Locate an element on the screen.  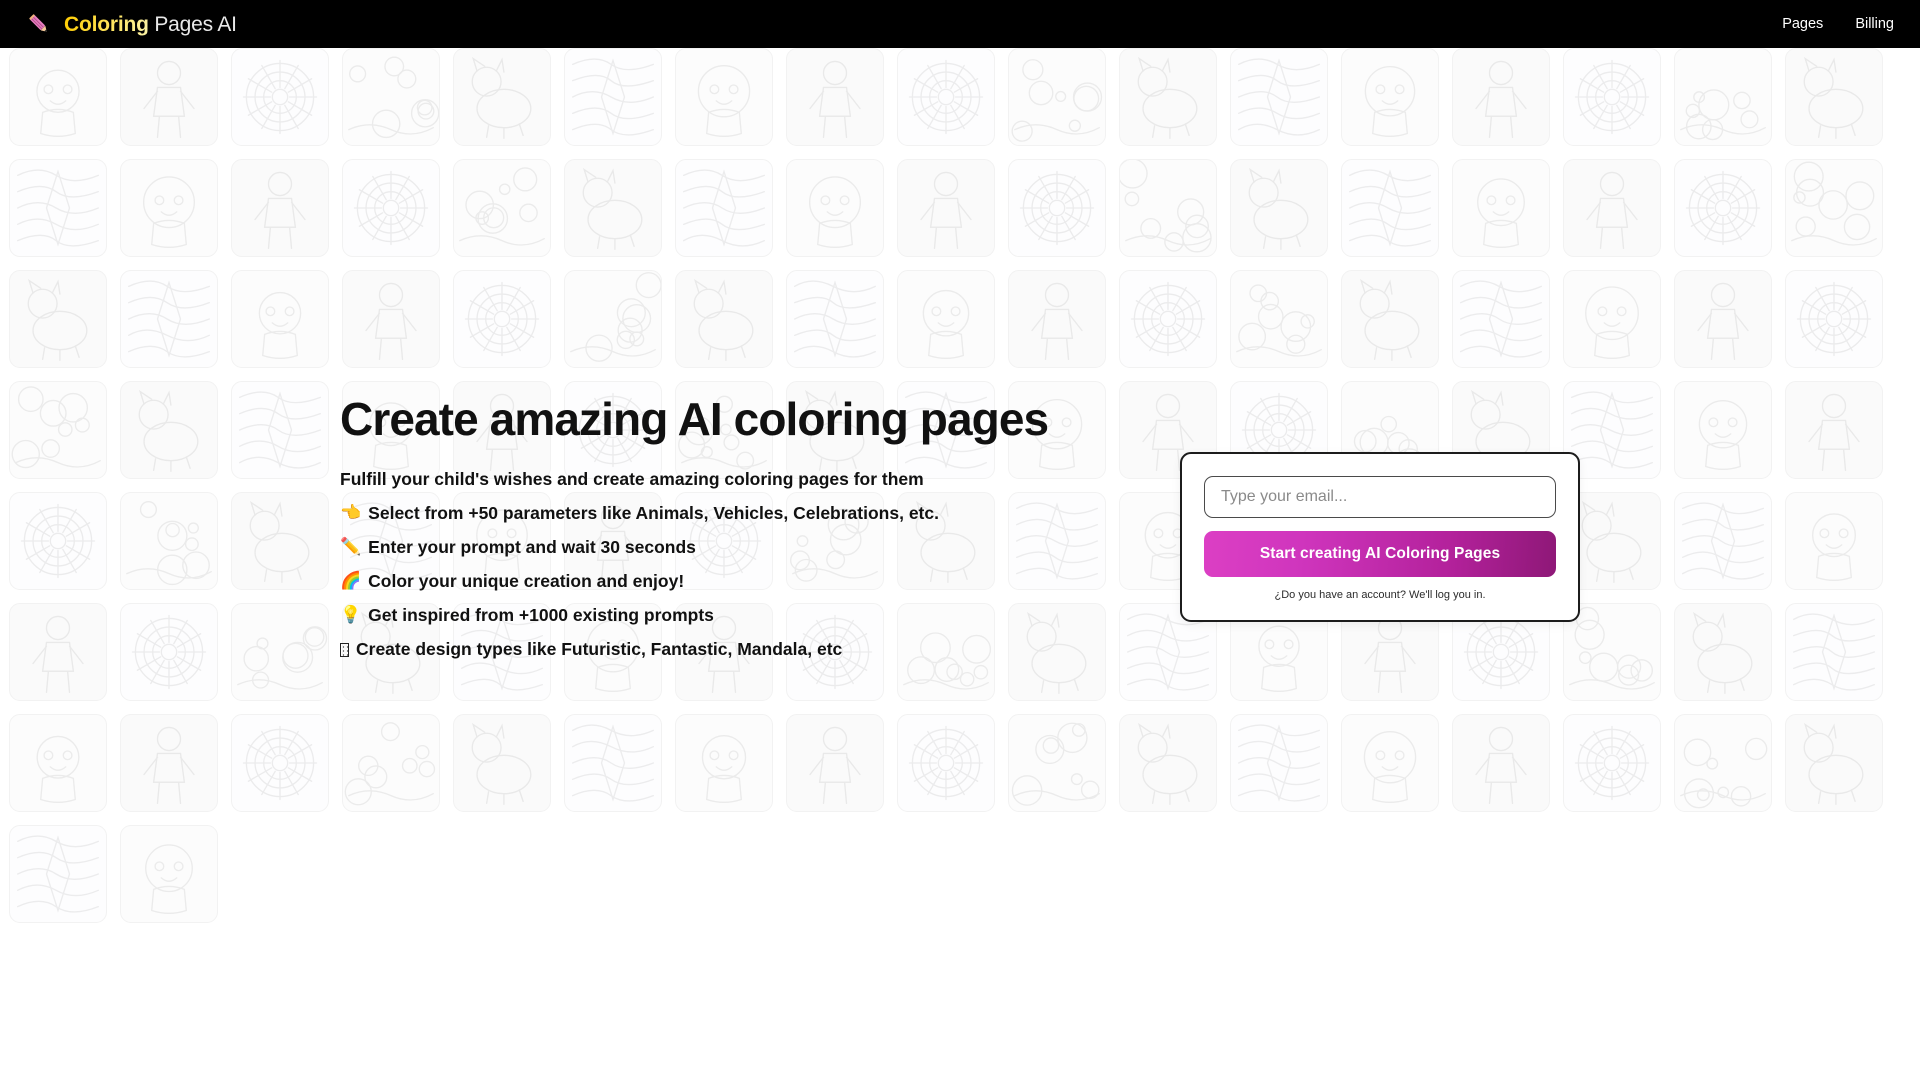
pencil-icon is located at coordinates (39, 24).